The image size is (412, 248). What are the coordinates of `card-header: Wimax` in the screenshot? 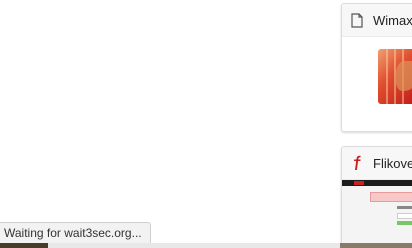 It's located at (377, 20).